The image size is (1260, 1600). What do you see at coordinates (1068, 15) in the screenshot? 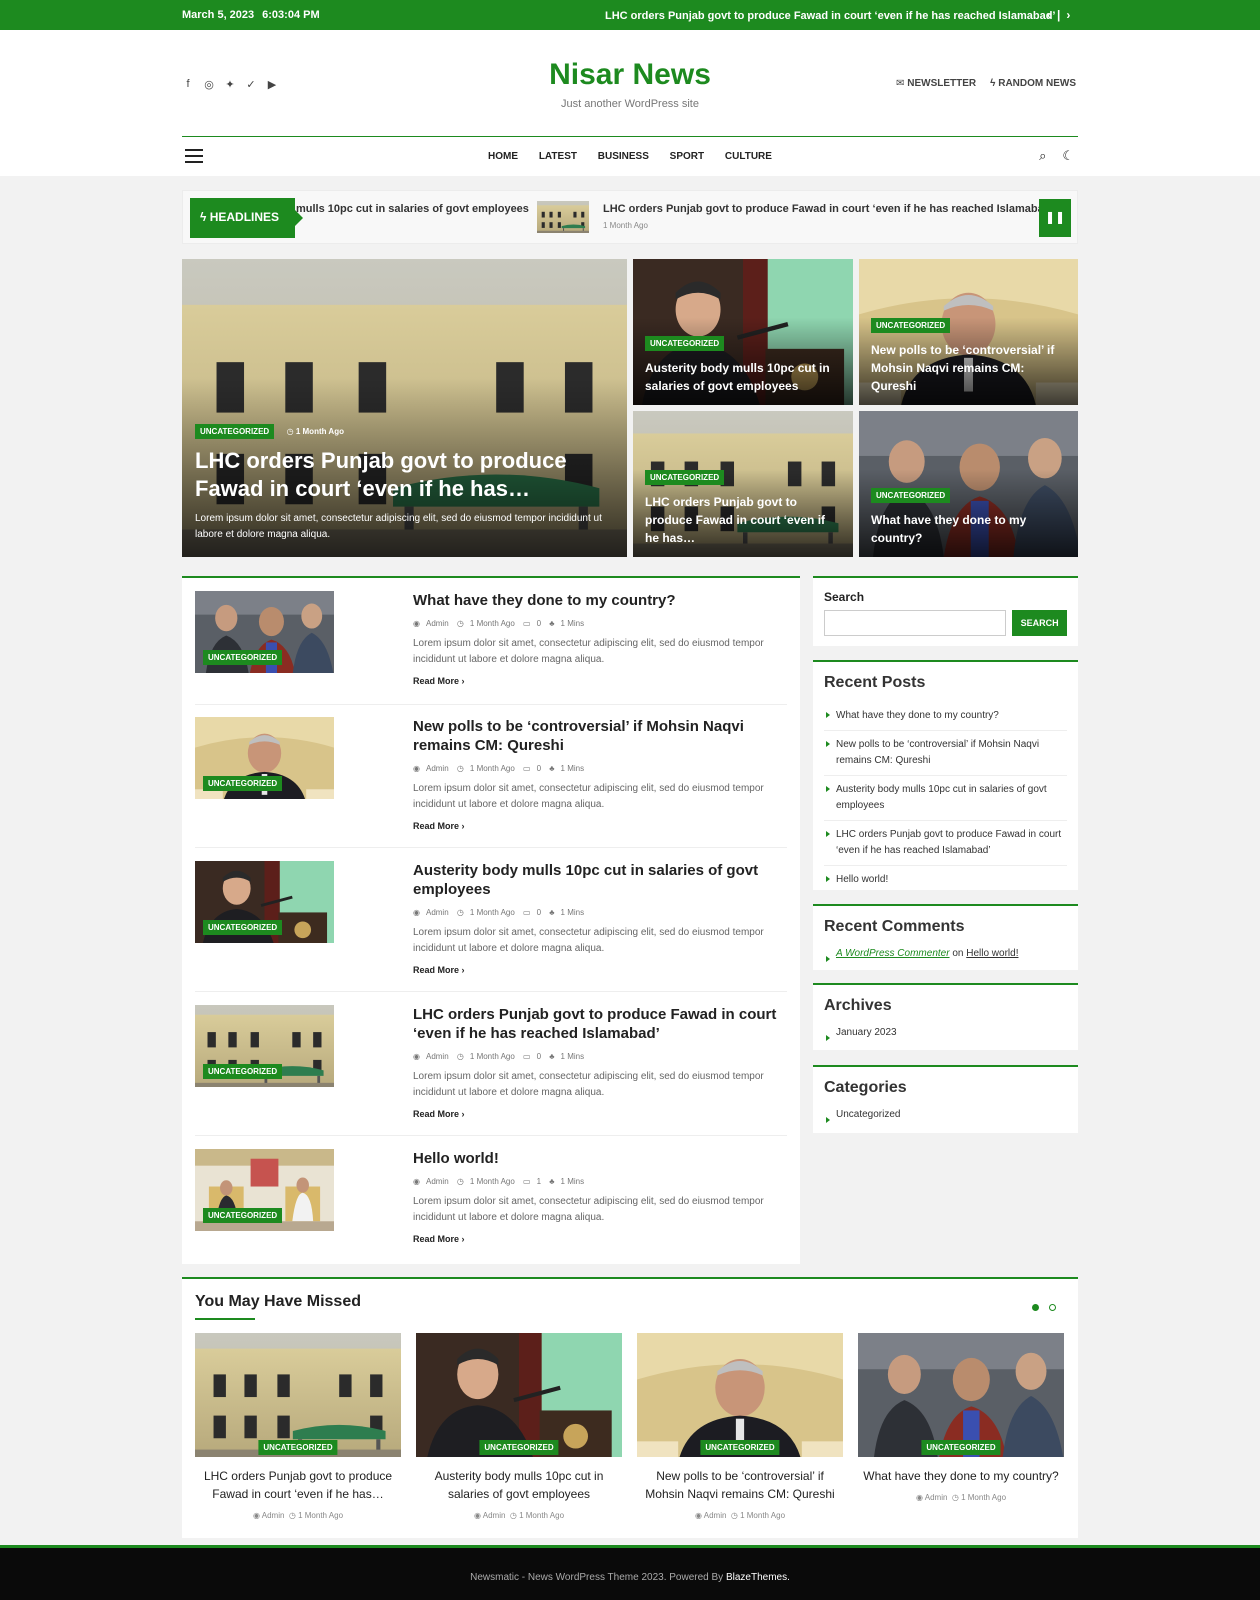
I see `ticker-next-icon: ›` at bounding box center [1068, 15].